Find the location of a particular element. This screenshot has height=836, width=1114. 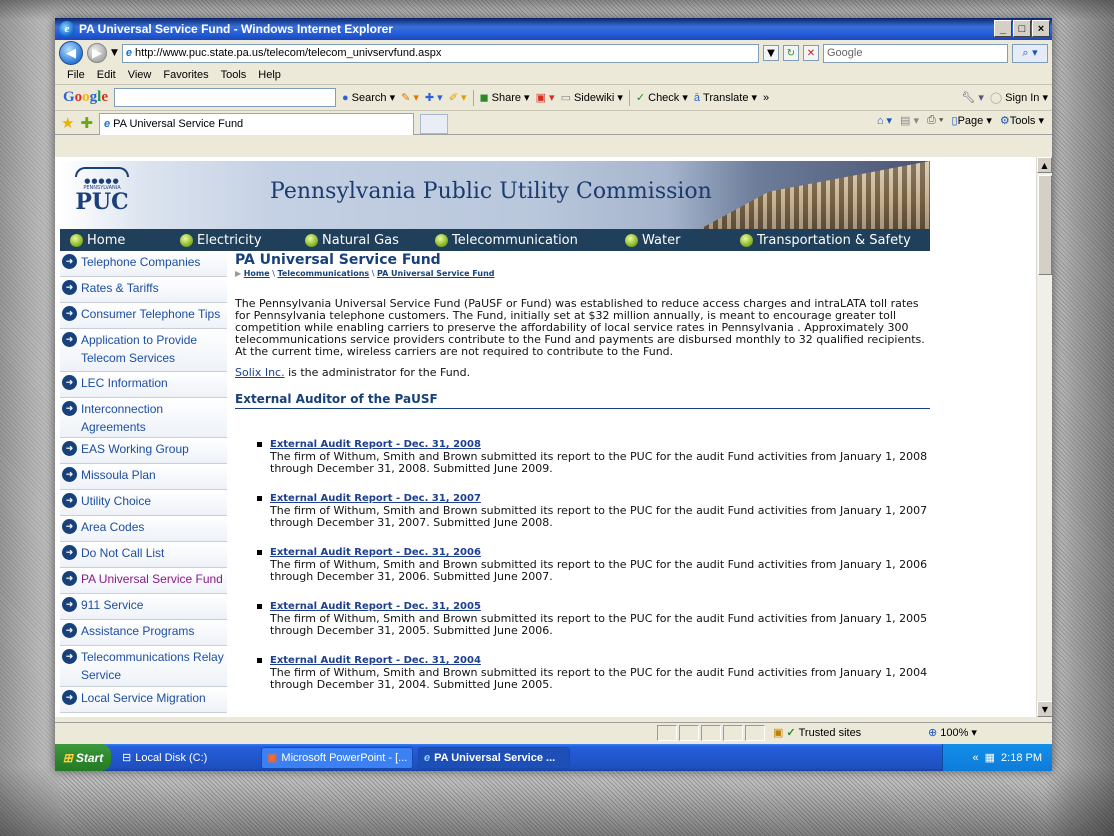

arrow-right-icon: ➜ is located at coordinates (69, 697).